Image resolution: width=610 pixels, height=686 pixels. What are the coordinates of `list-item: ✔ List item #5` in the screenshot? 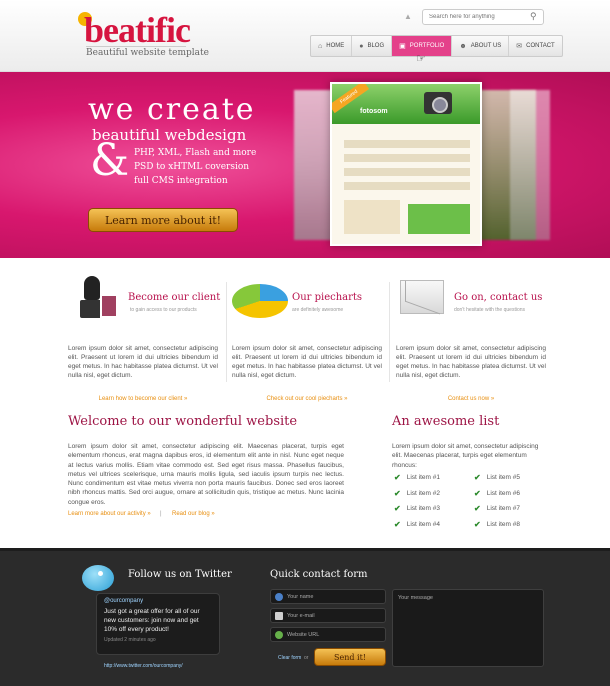 It's located at (497, 478).